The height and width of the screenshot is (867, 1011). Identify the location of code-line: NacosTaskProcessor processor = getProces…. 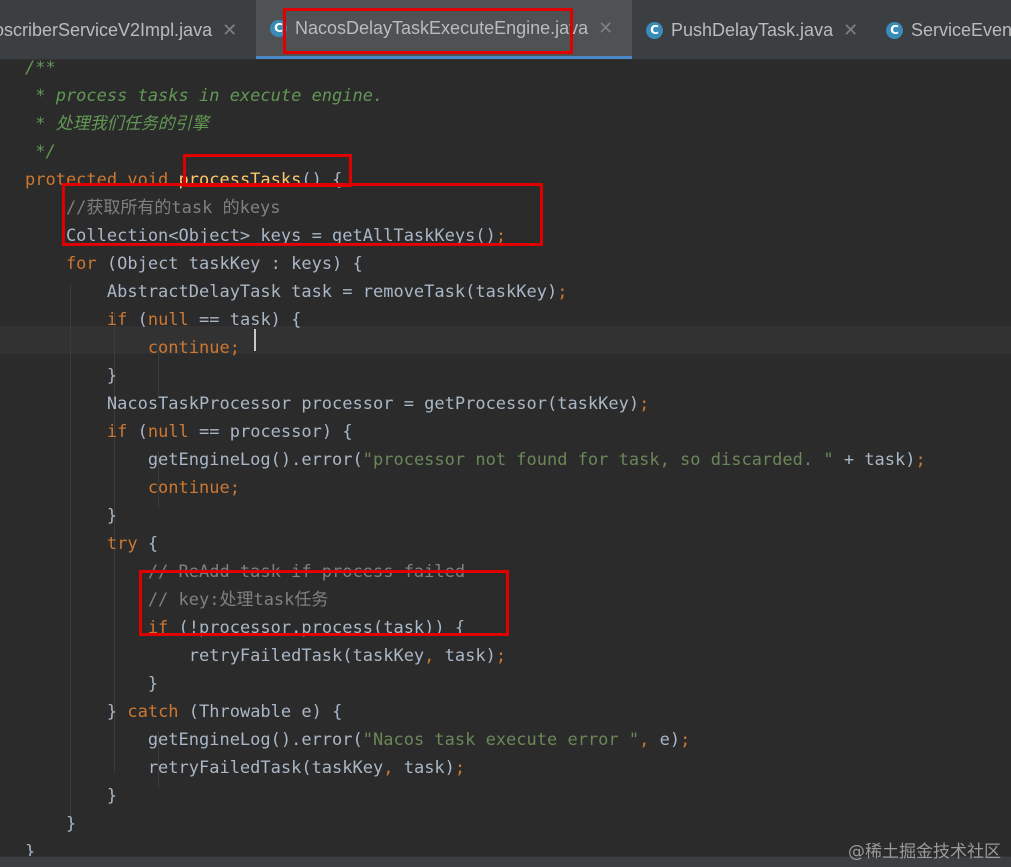
(337, 404).